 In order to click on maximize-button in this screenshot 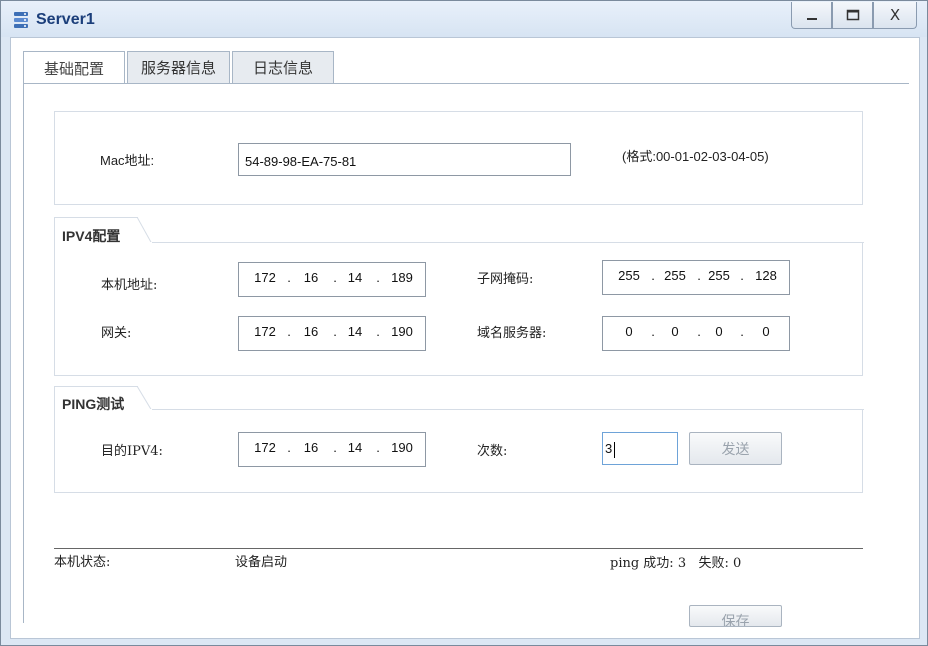, I will do `click(852, 15)`.